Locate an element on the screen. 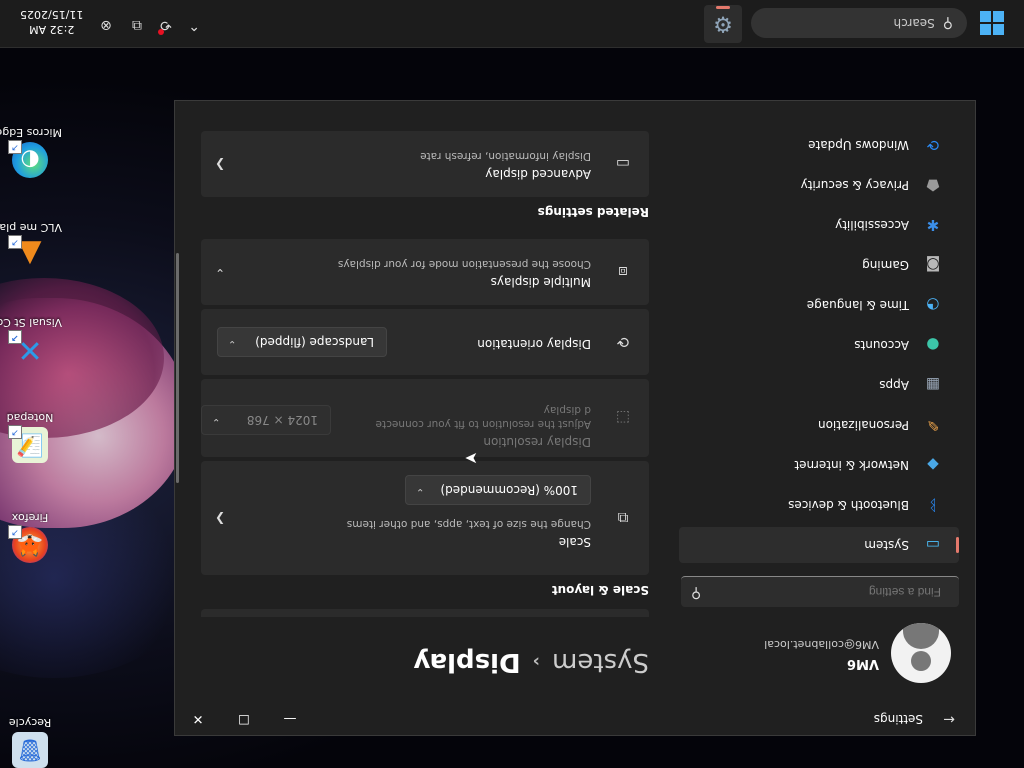  sidebar-item-label: Gaming is located at coordinates (885, 265).